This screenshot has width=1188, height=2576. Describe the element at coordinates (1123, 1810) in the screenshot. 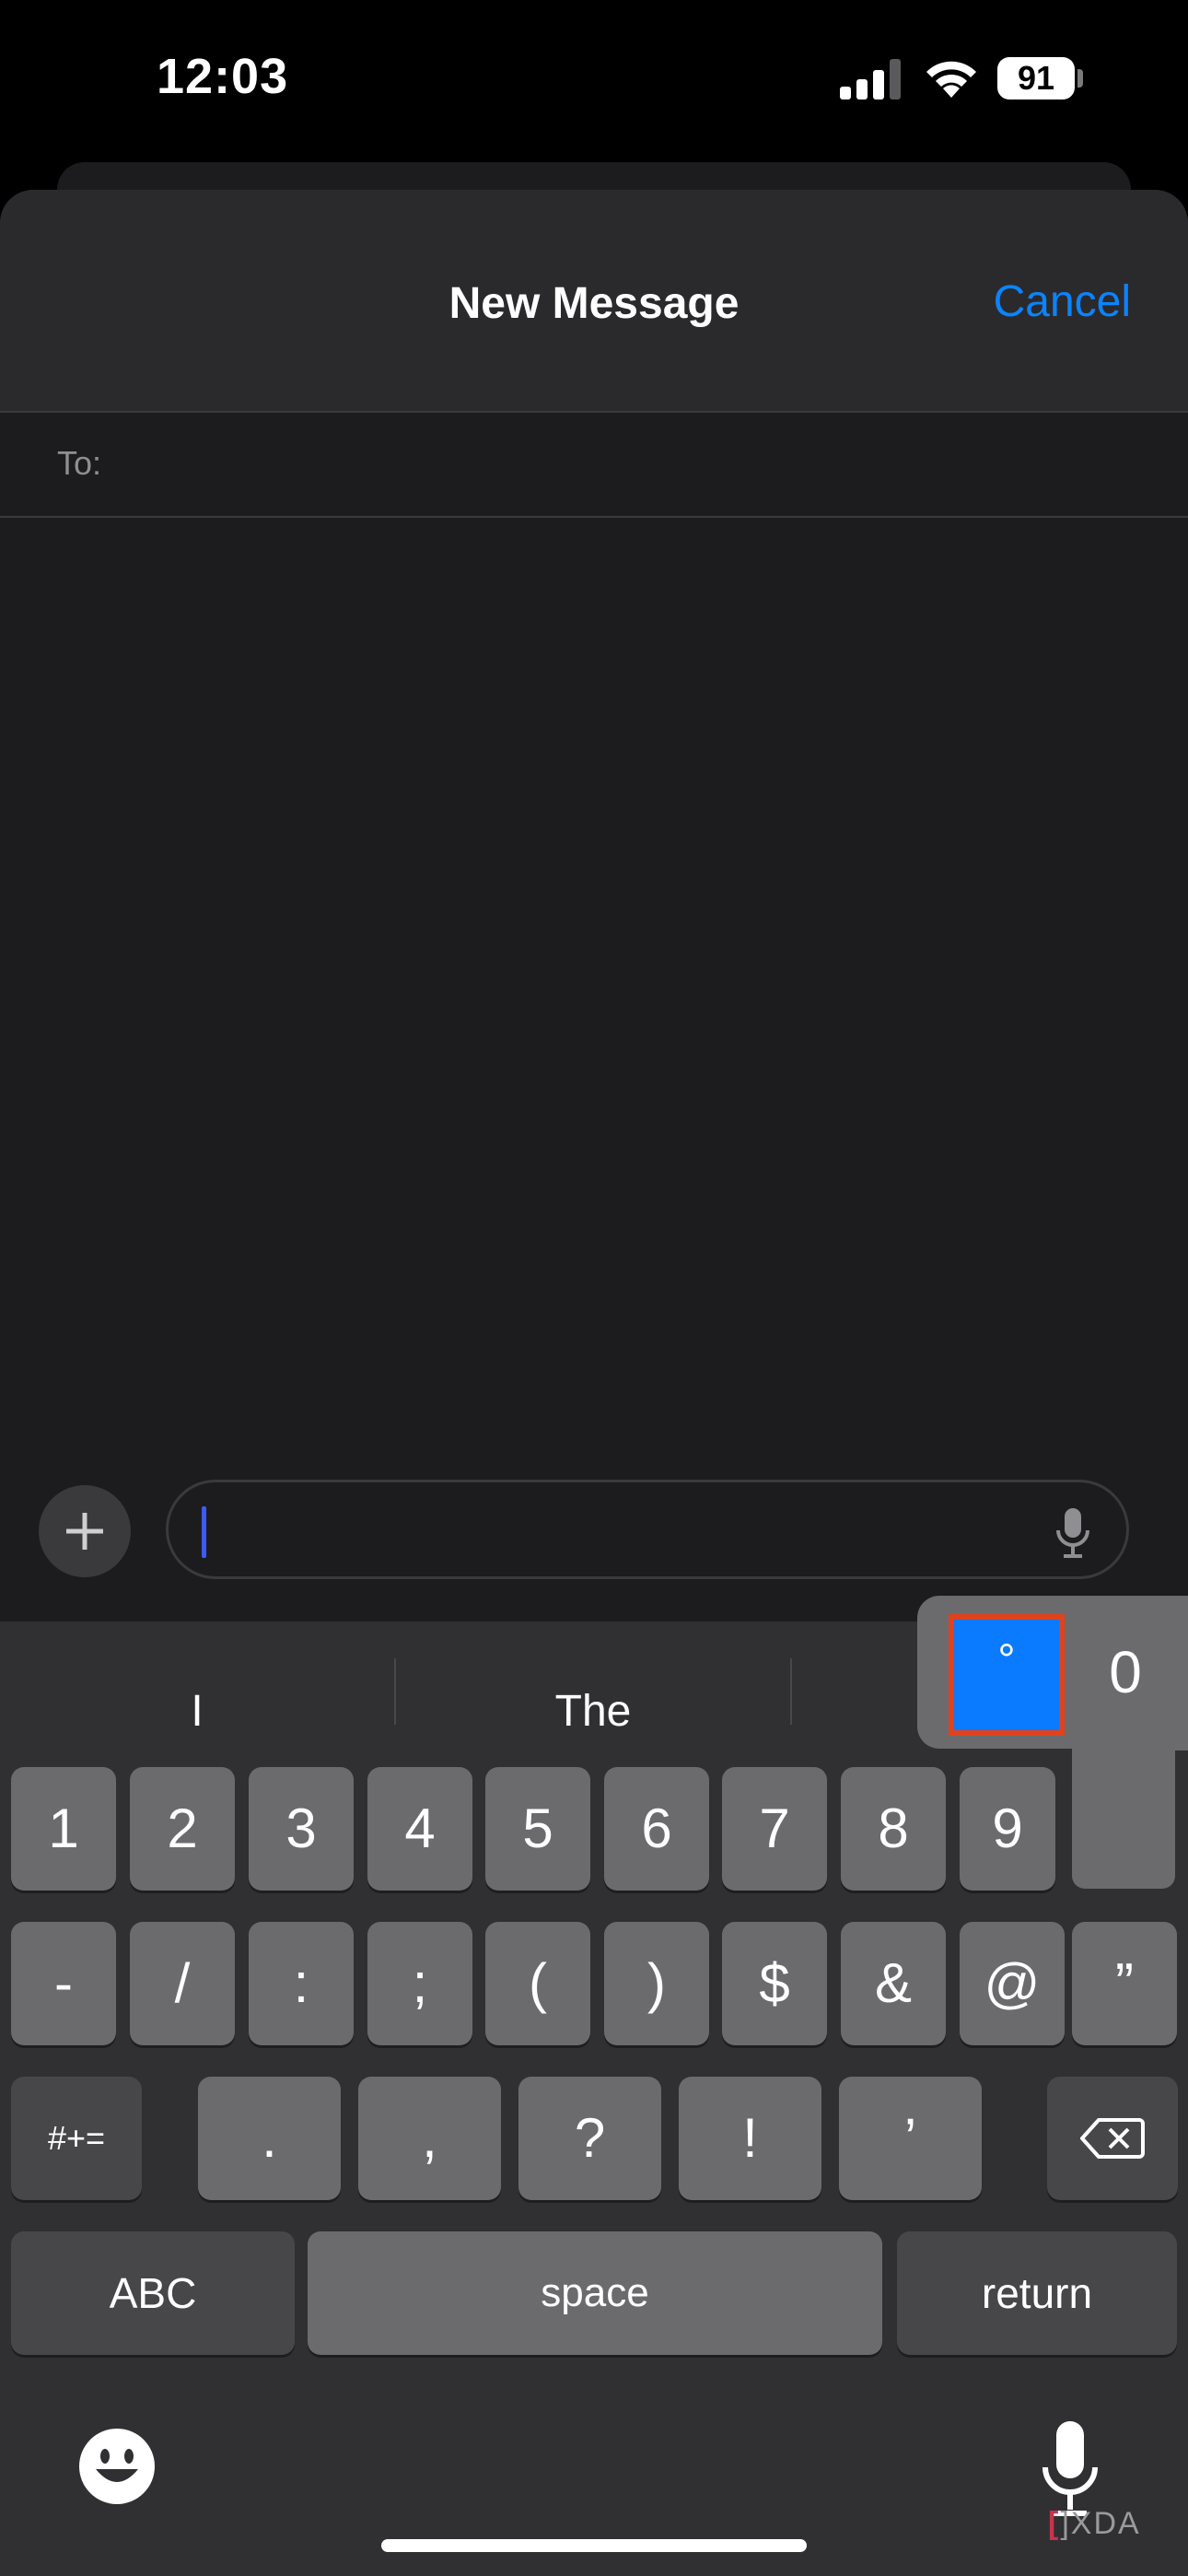

I see `popup-stem` at that location.